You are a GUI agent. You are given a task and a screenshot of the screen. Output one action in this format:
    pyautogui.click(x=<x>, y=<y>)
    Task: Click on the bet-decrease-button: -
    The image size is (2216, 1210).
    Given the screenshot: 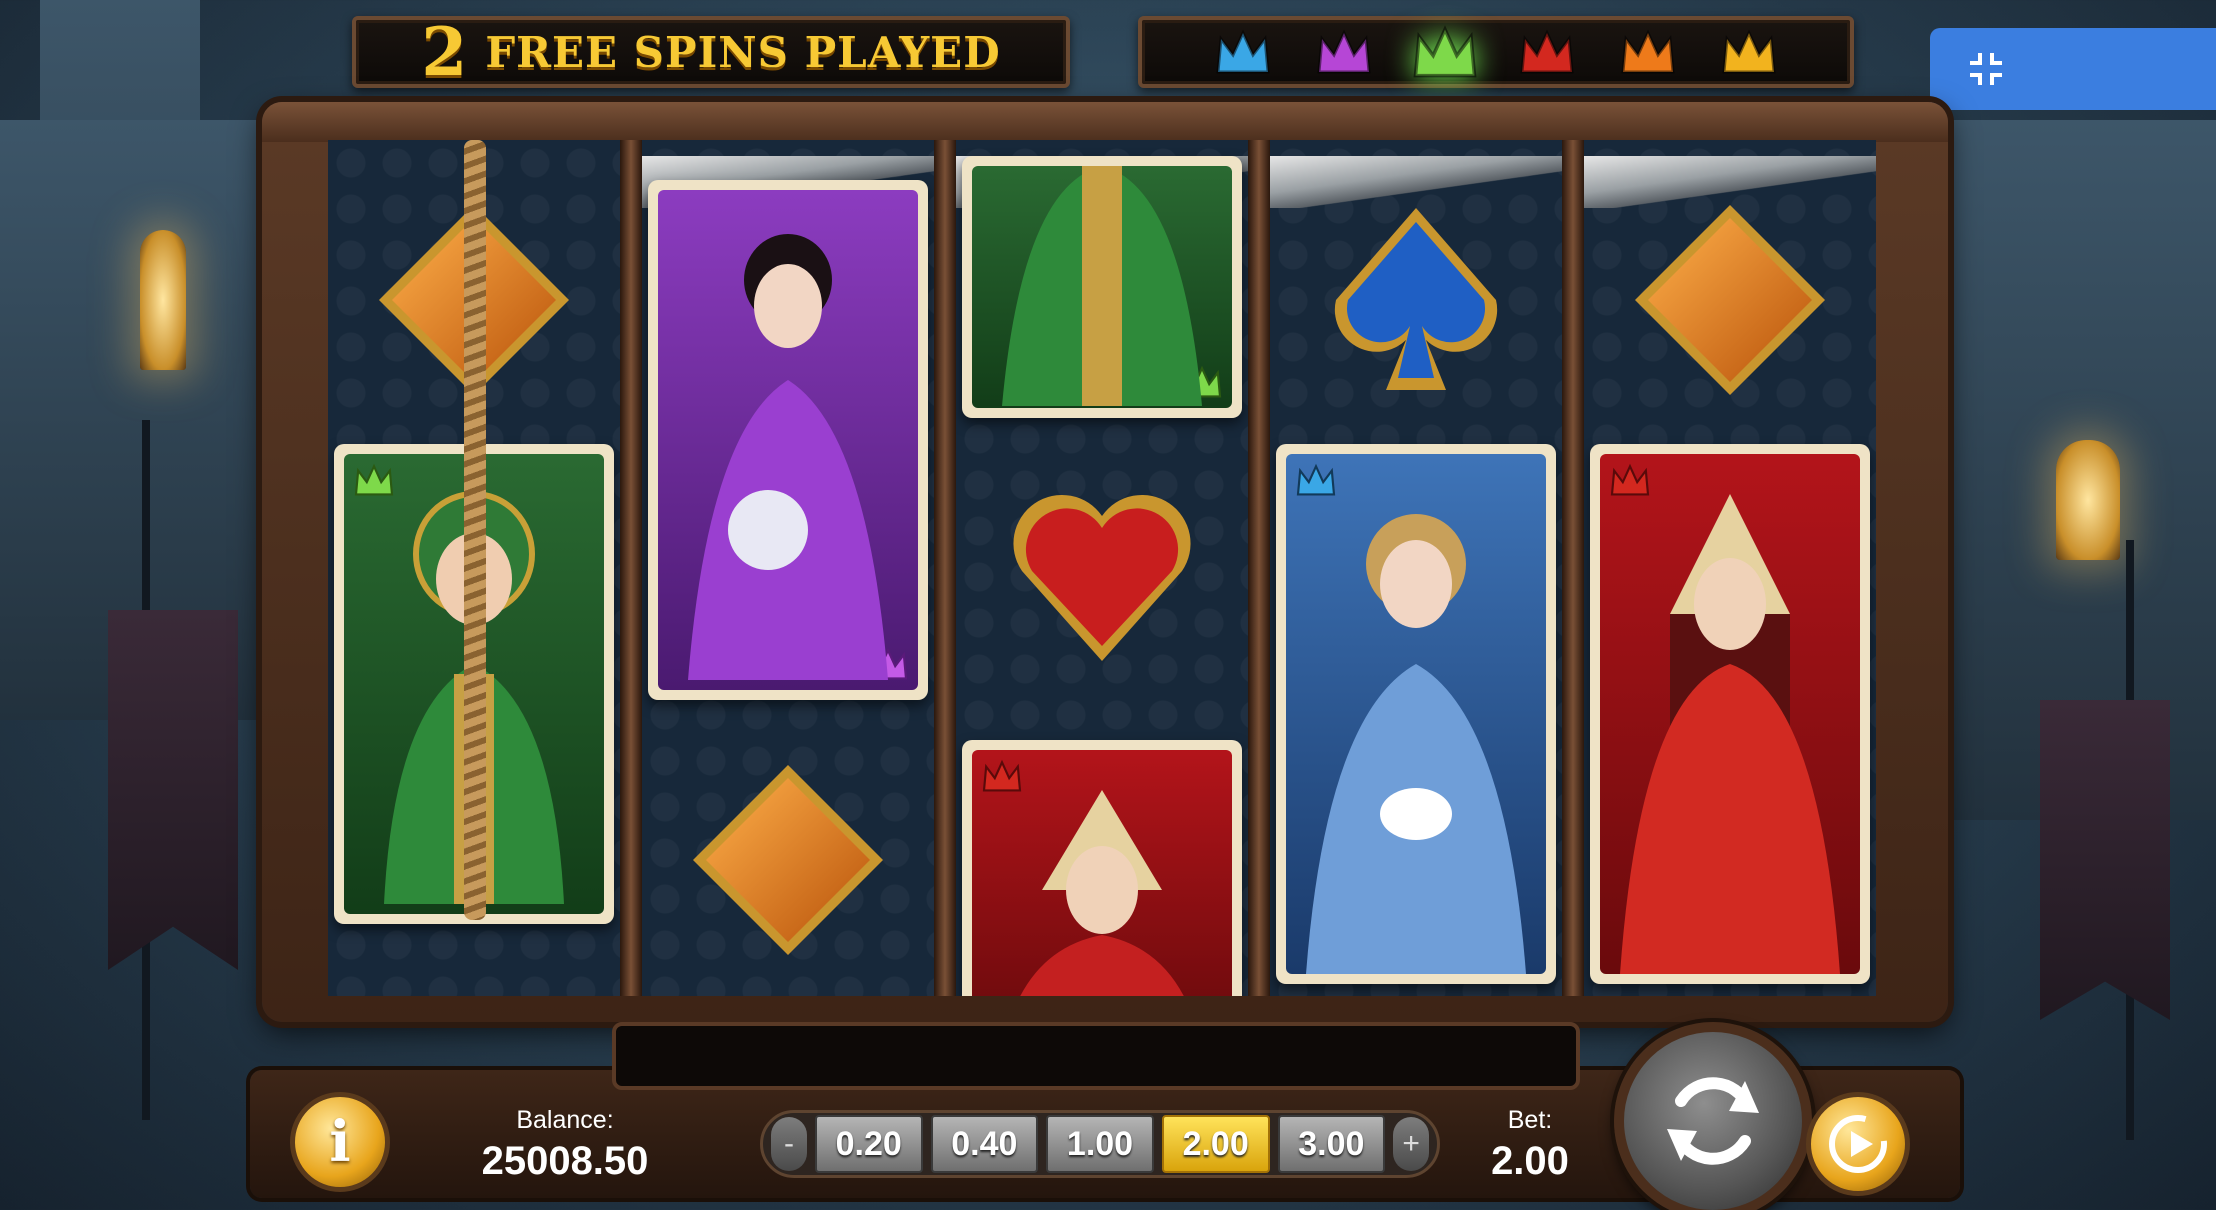 What is the action you would take?
    pyautogui.click(x=789, y=1144)
    